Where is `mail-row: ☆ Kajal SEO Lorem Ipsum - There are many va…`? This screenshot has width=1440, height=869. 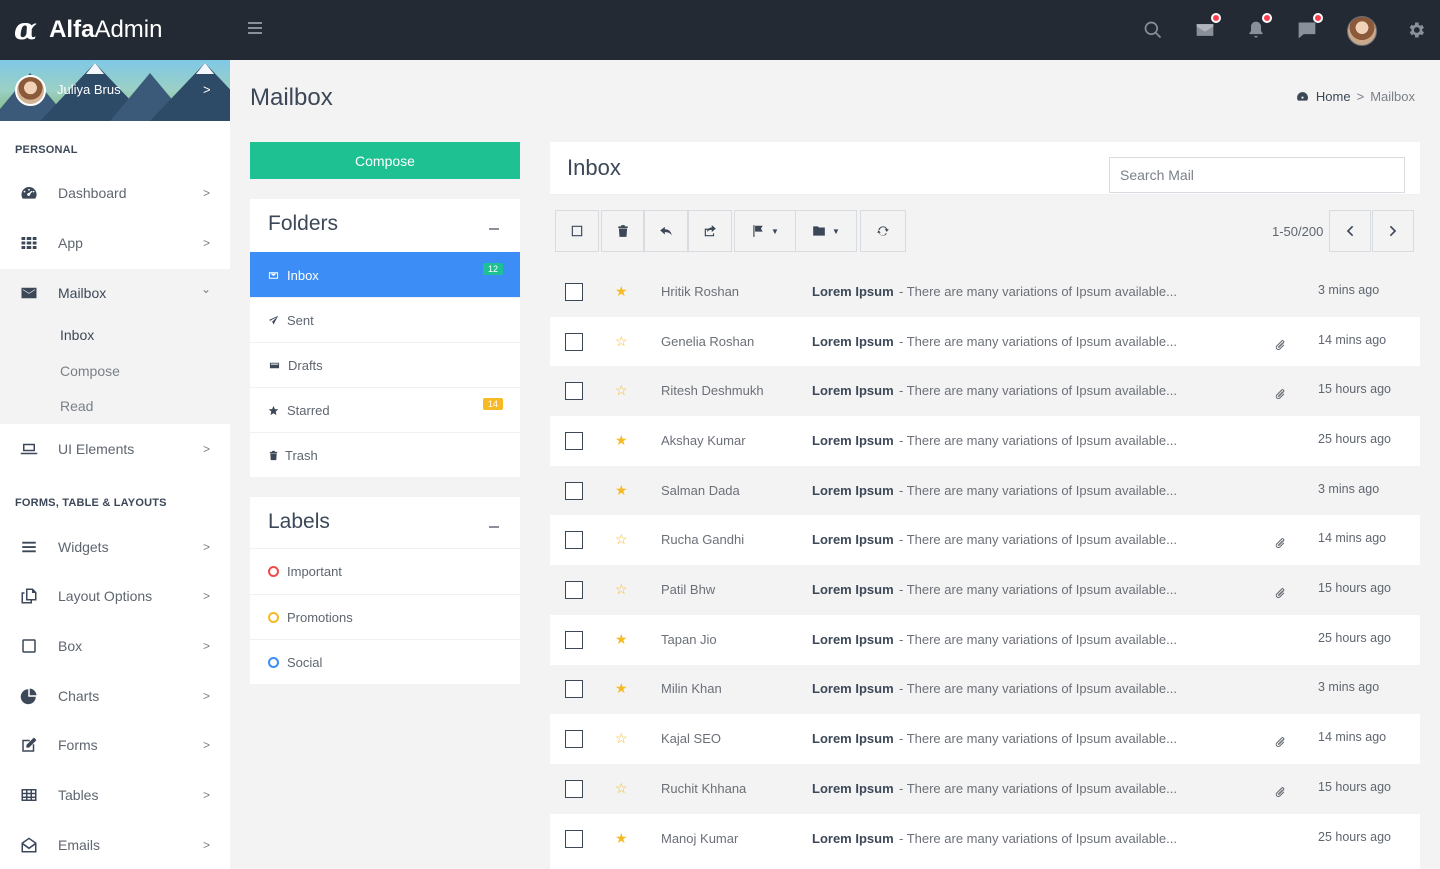
mail-row: ☆ Kajal SEO Lorem Ipsum - There are many va… is located at coordinates (985, 739).